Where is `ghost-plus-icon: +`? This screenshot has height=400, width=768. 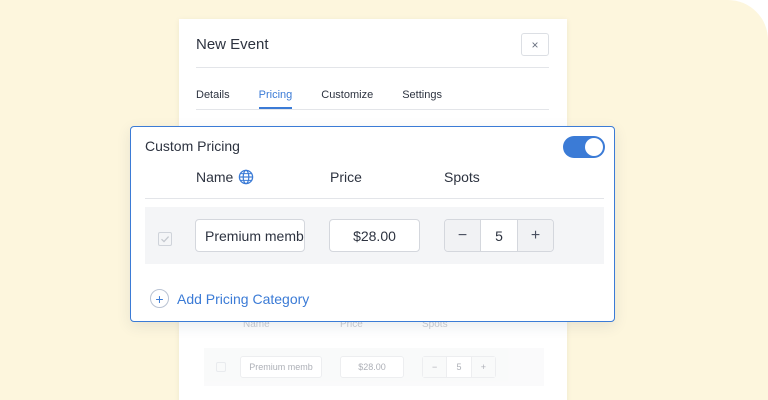 ghost-plus-icon: + is located at coordinates (483, 367).